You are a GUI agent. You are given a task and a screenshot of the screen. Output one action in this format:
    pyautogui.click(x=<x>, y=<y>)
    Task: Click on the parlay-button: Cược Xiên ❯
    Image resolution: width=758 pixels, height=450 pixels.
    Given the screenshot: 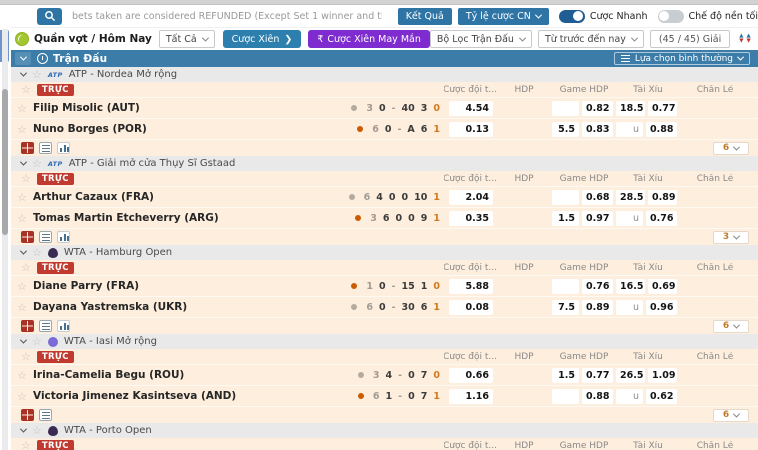 What is the action you would take?
    pyautogui.click(x=262, y=39)
    